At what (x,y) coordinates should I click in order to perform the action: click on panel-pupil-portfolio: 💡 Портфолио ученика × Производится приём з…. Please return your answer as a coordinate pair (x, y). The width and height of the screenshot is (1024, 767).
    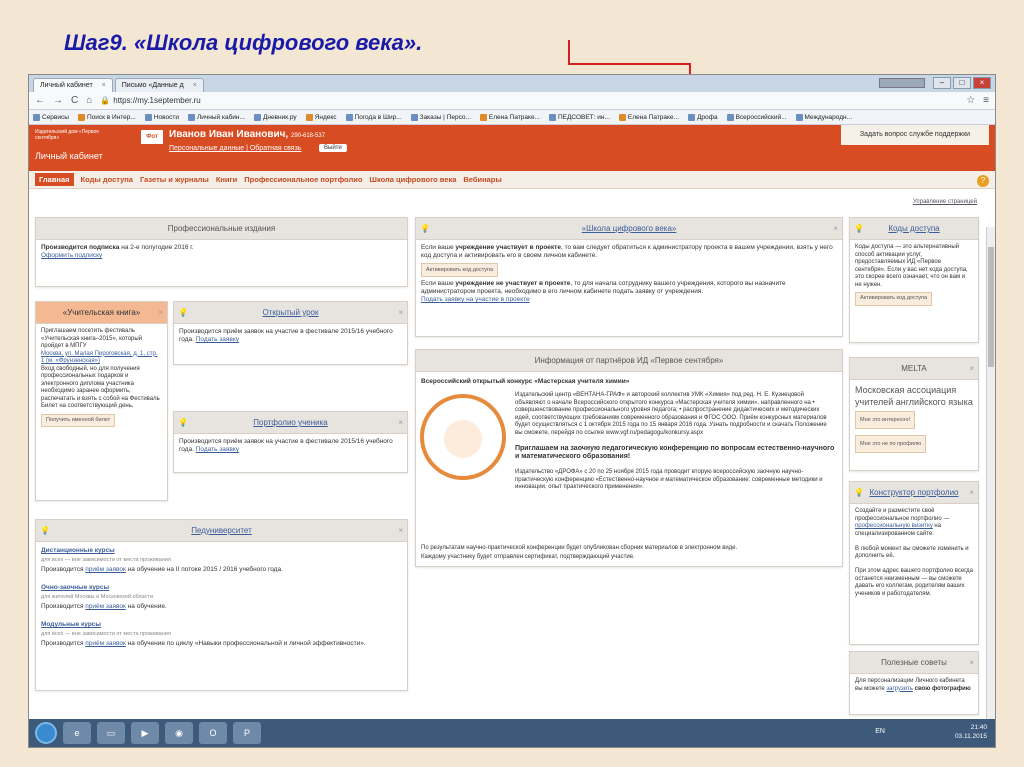
    Looking at the image, I should click on (290, 442).